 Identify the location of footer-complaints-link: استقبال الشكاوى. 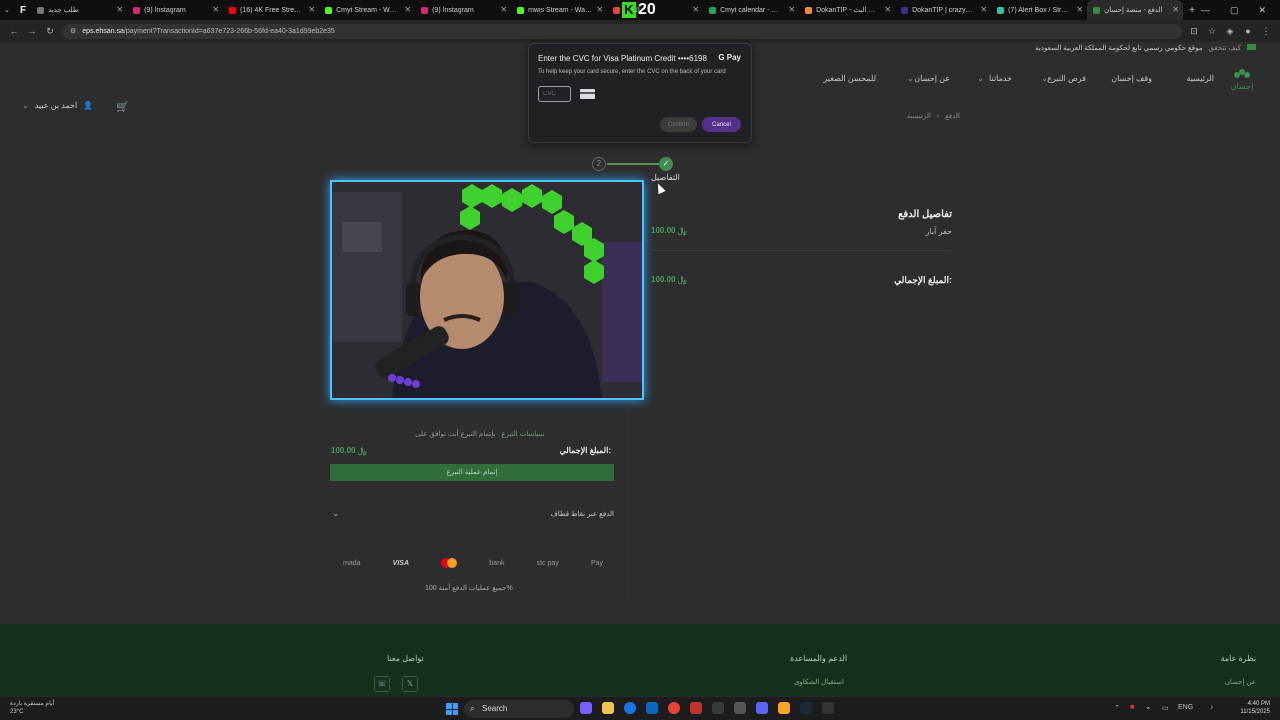
(819, 682).